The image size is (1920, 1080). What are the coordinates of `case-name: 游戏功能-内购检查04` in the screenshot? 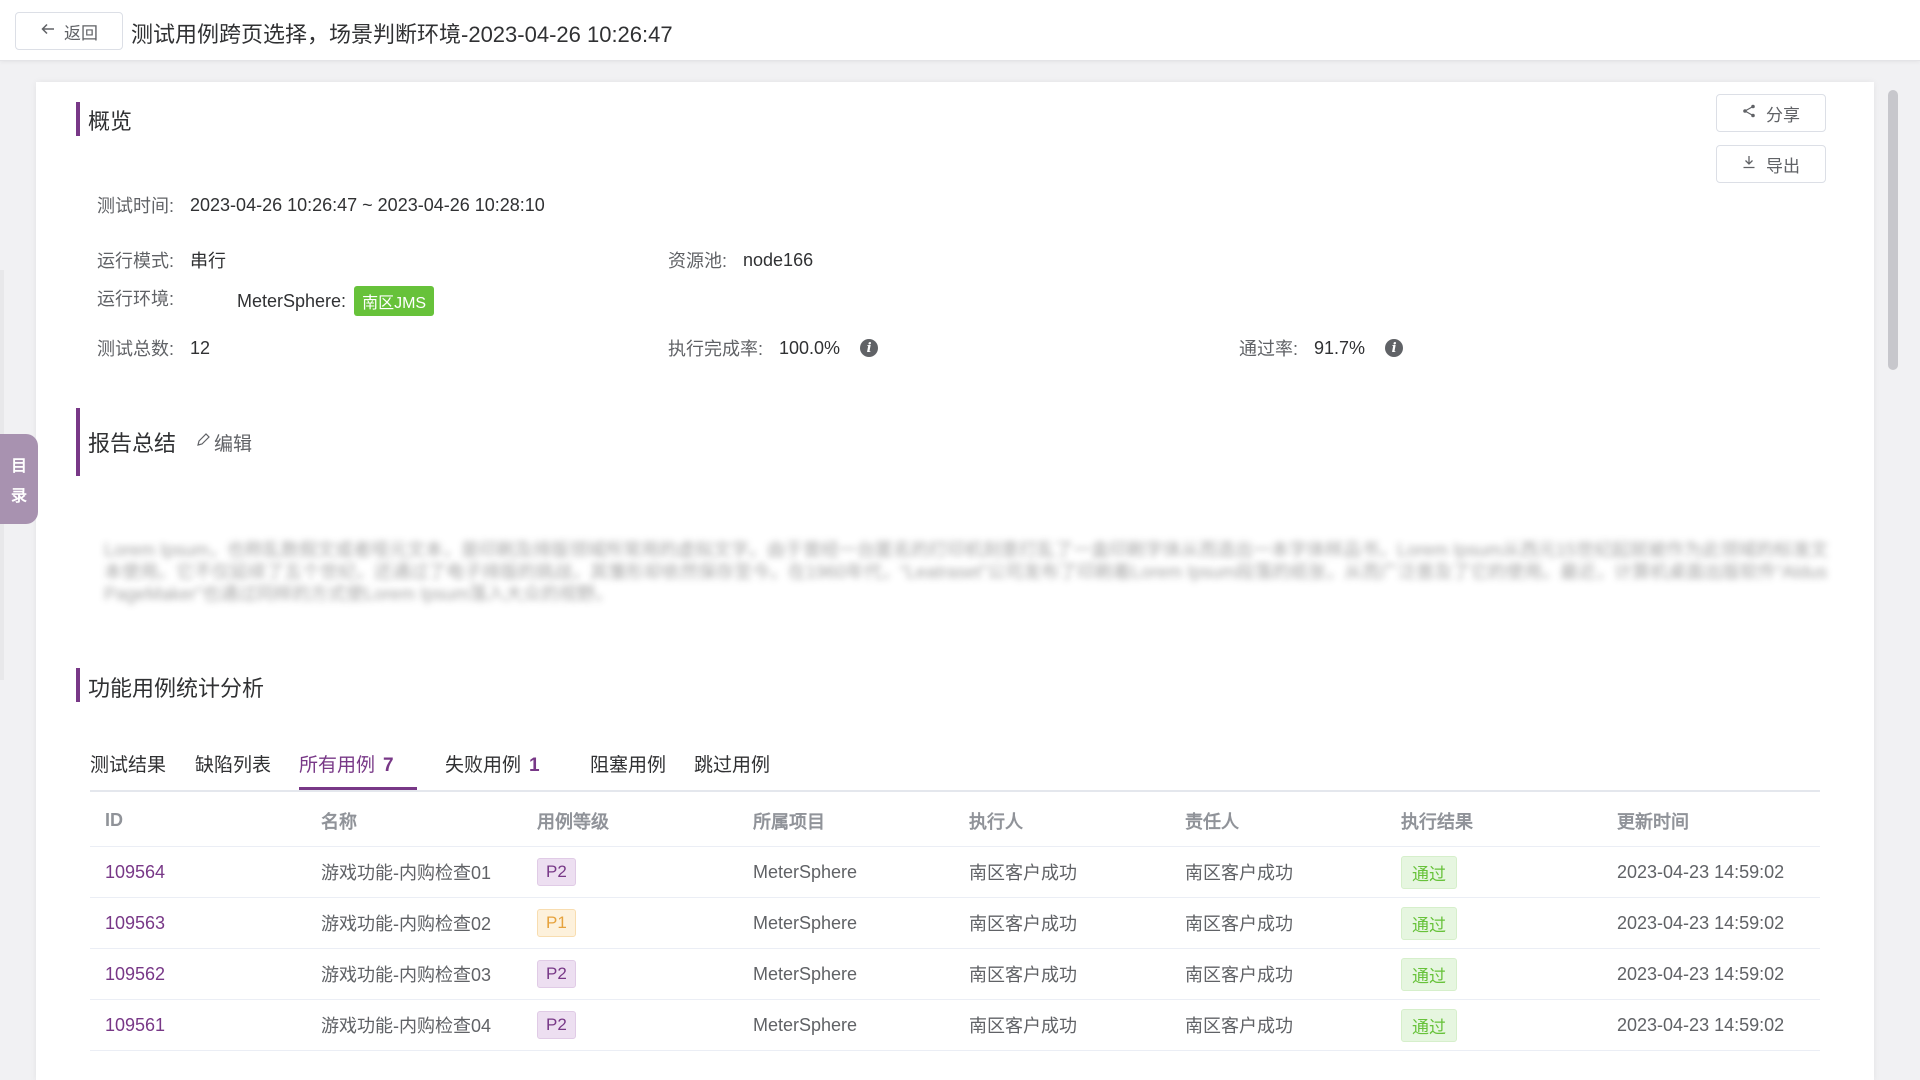 It's located at (406, 1026).